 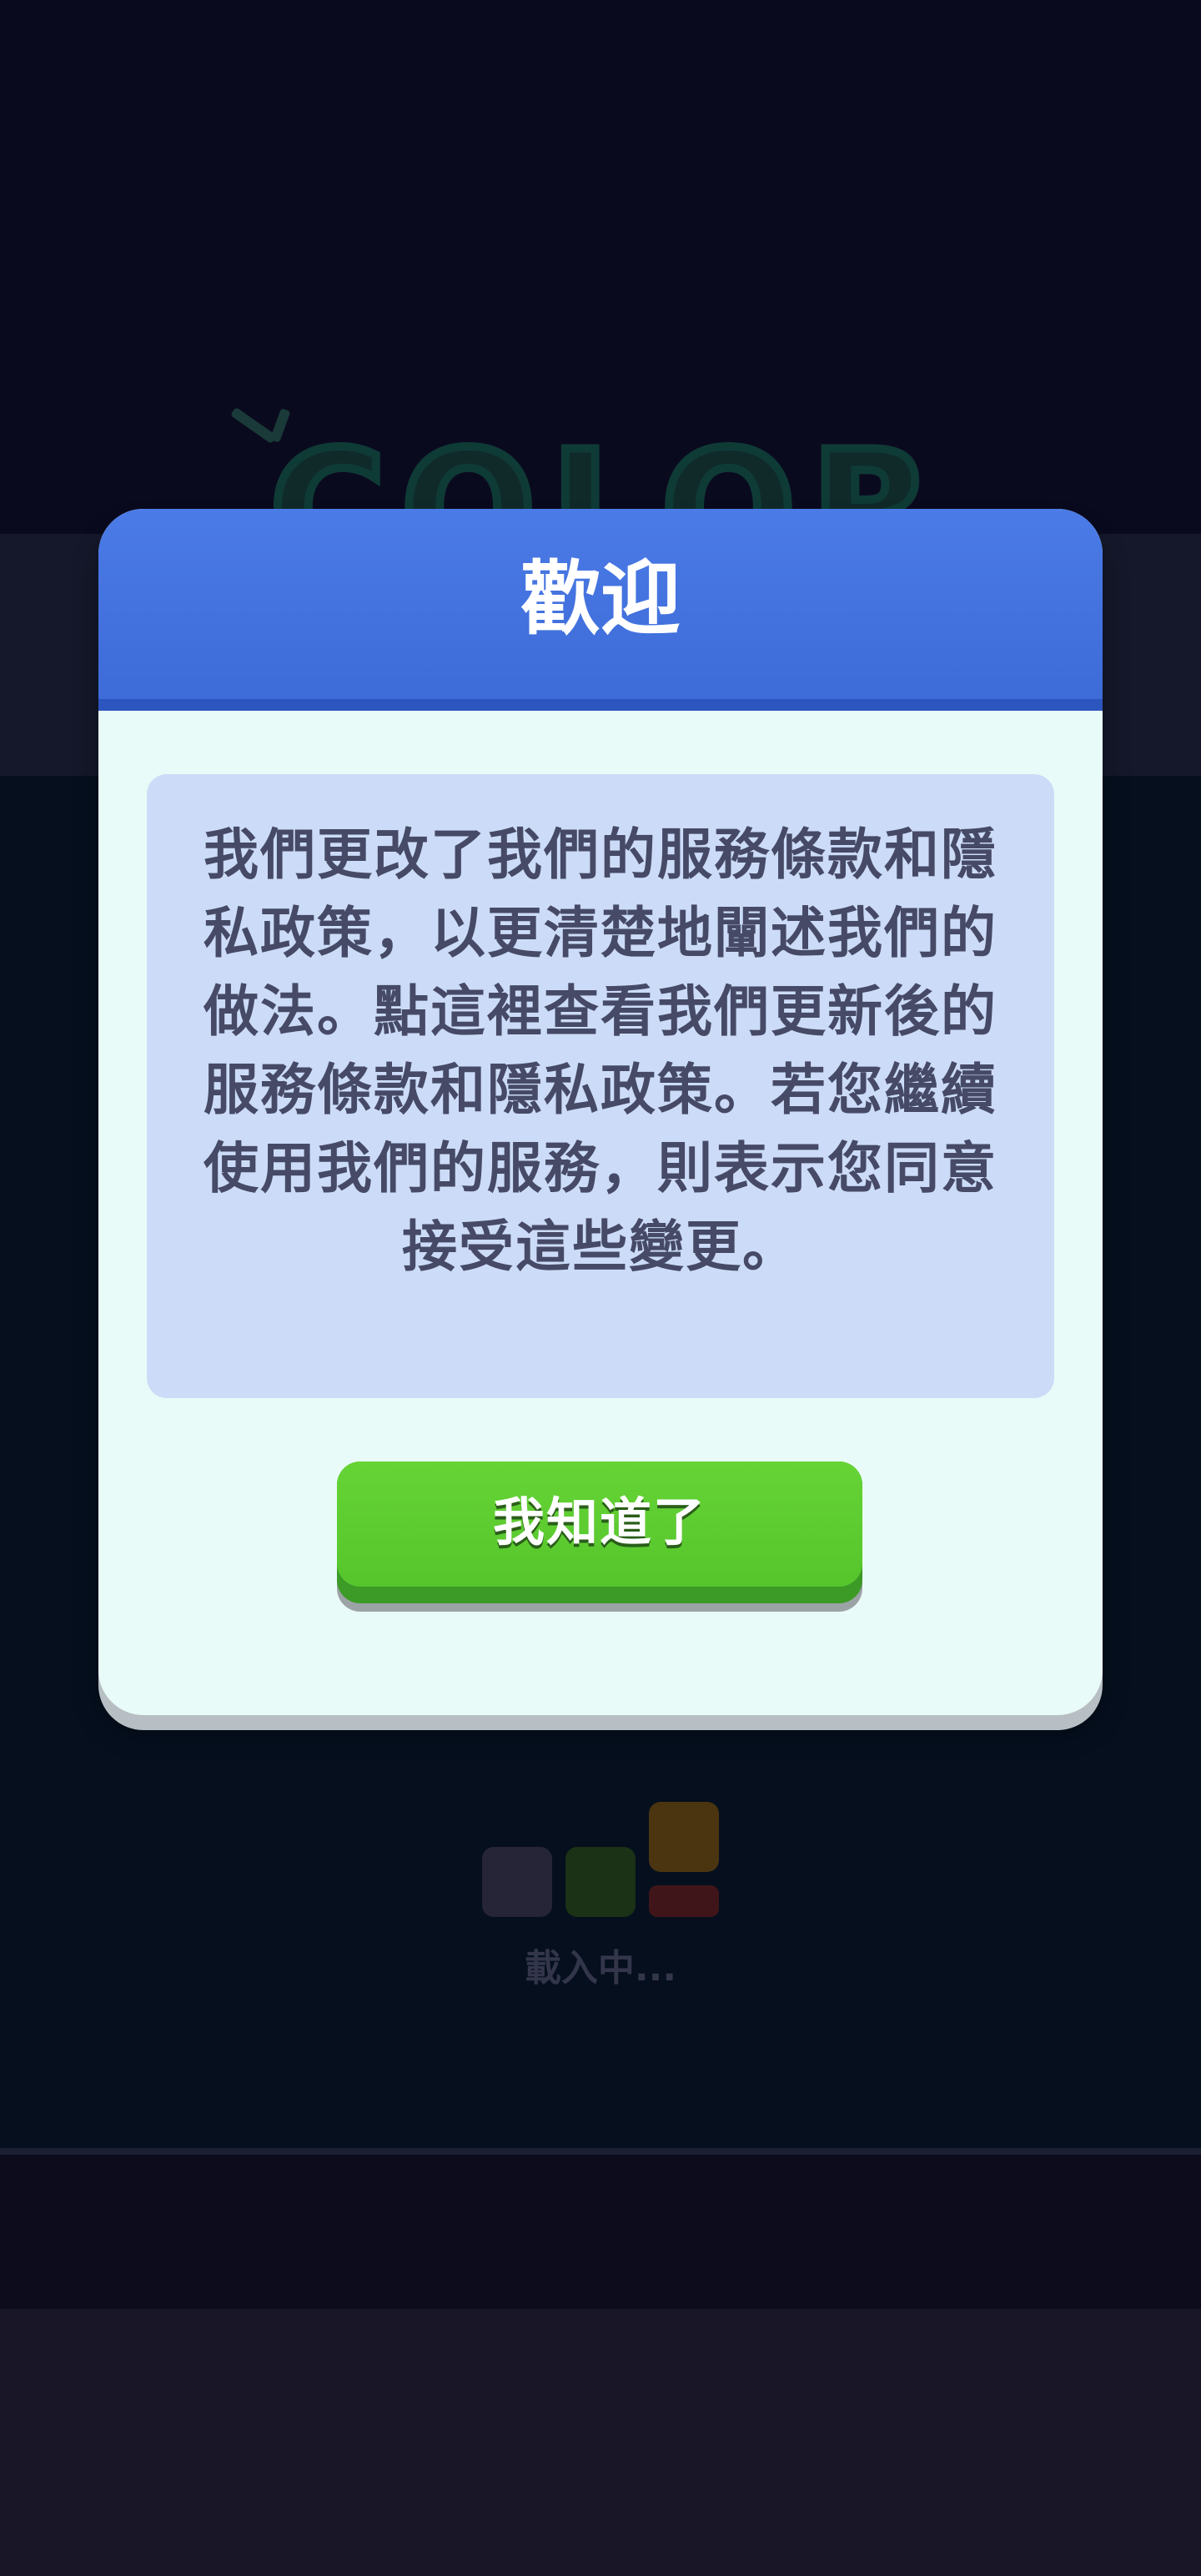 What do you see at coordinates (601, 1882) in the screenshot?
I see `loading-tile-green` at bounding box center [601, 1882].